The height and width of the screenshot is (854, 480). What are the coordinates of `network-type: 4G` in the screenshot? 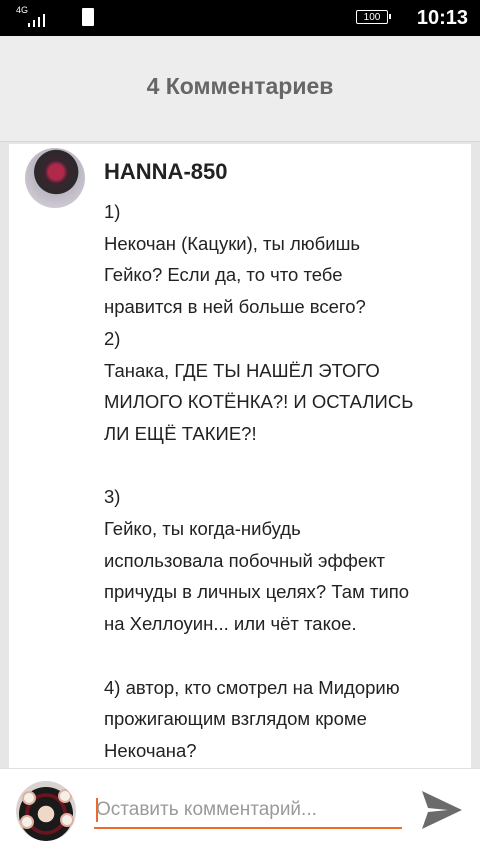 It's located at (22, 10).